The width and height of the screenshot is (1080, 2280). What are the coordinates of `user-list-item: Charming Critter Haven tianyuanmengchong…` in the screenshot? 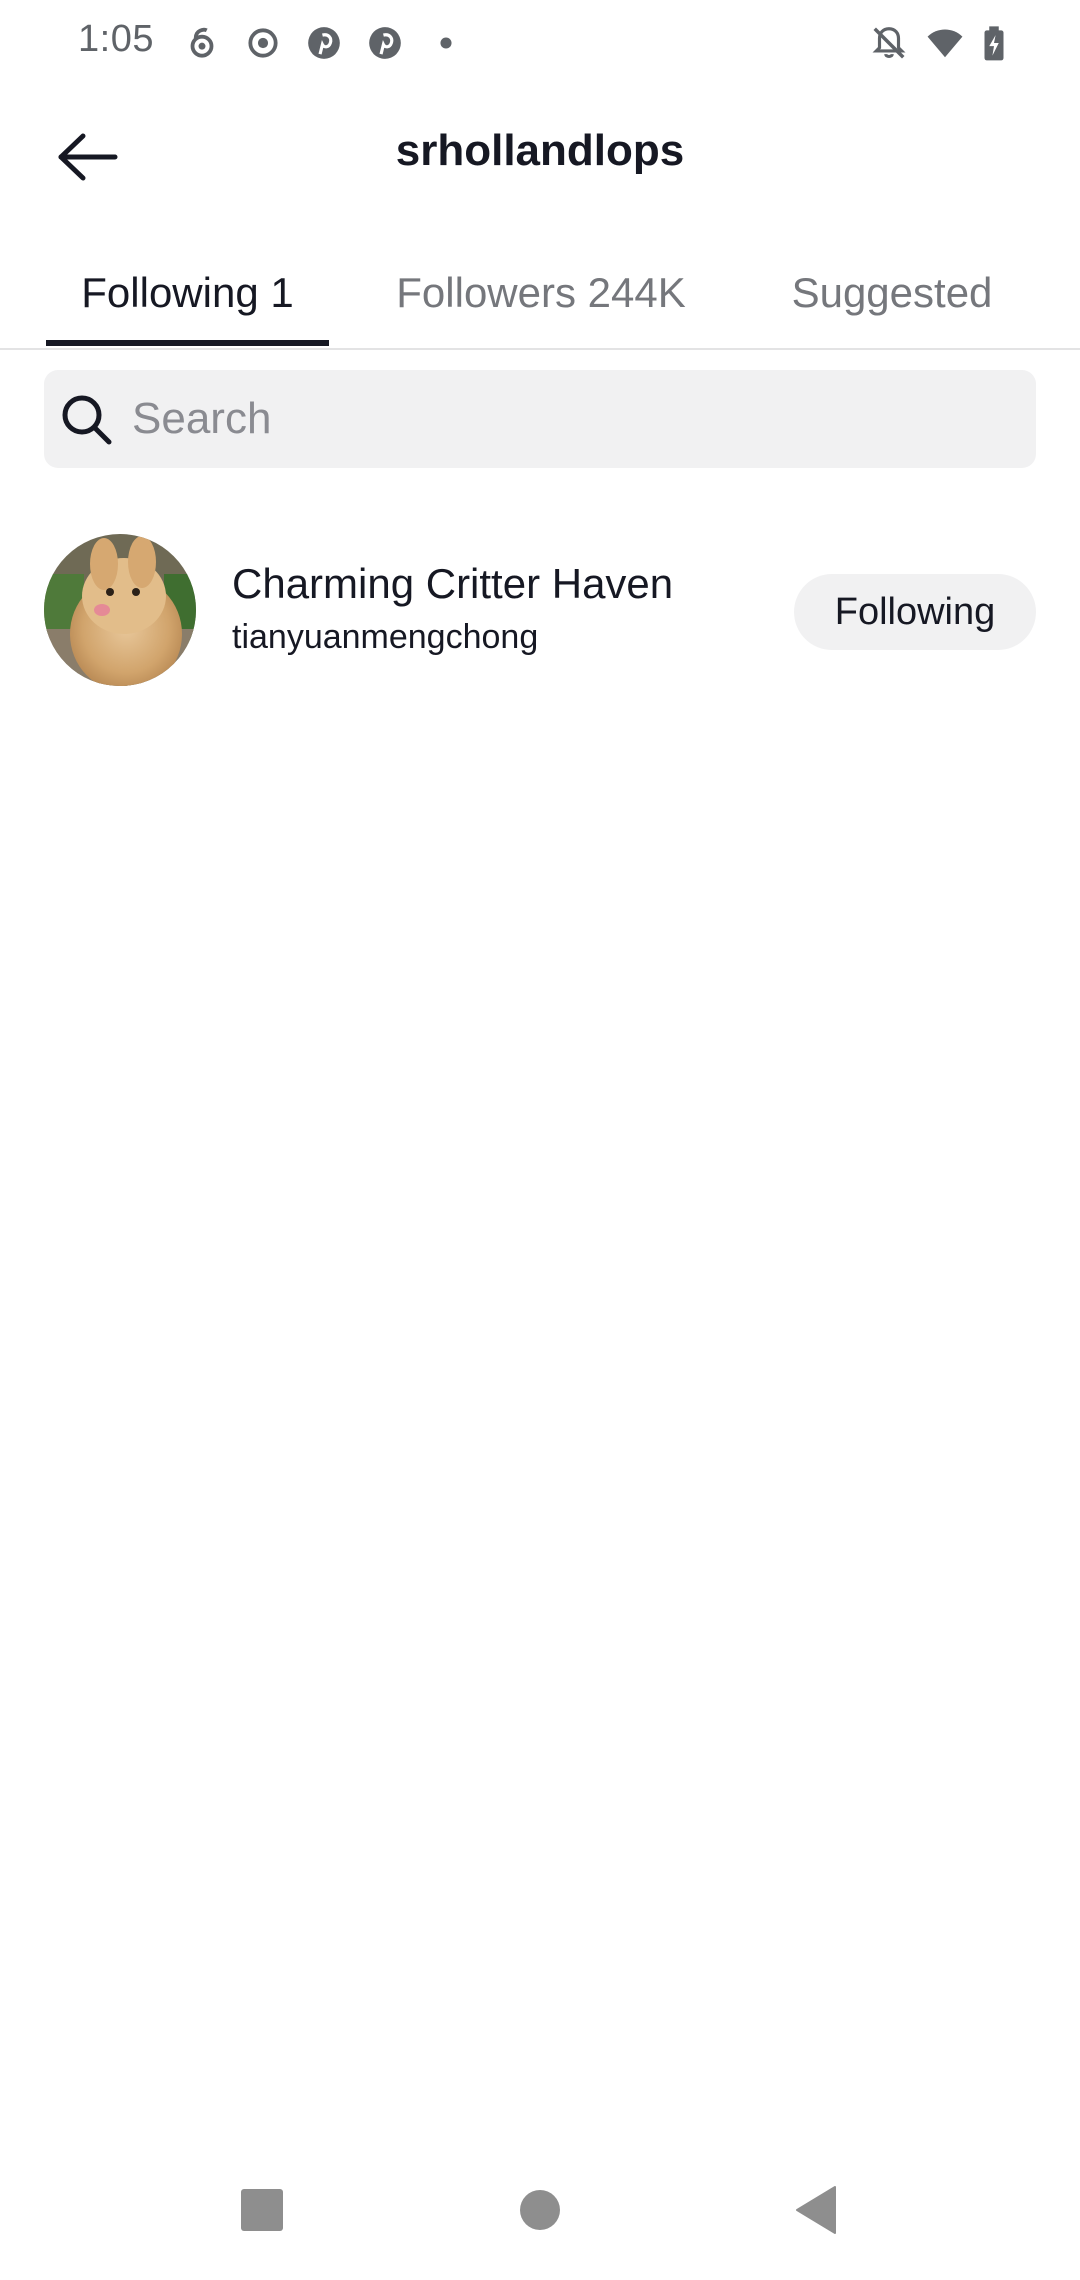 It's located at (540, 610).